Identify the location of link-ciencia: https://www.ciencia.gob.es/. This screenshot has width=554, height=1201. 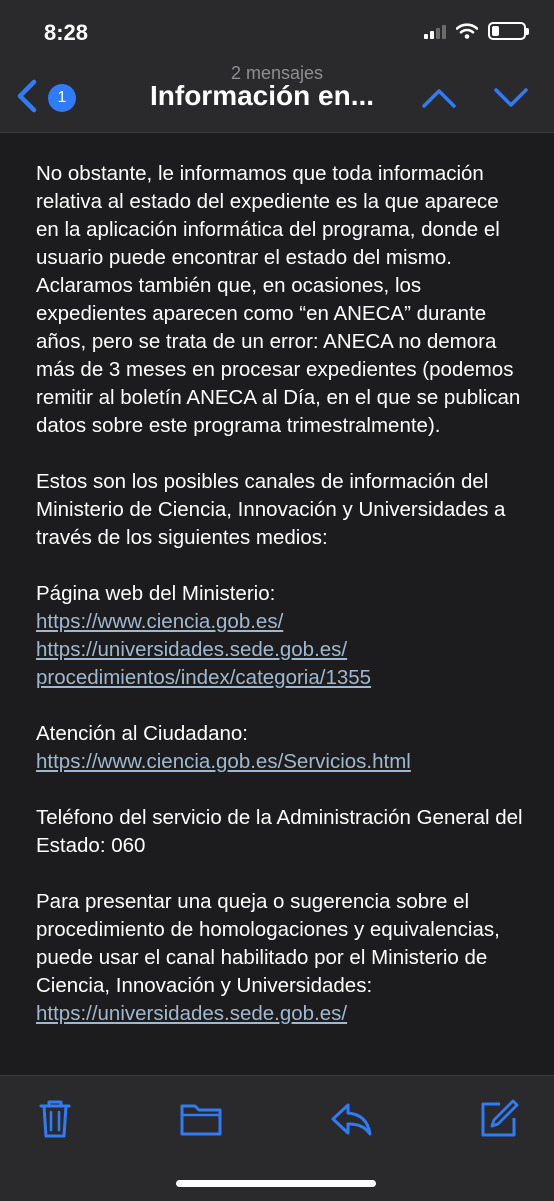
(159, 622).